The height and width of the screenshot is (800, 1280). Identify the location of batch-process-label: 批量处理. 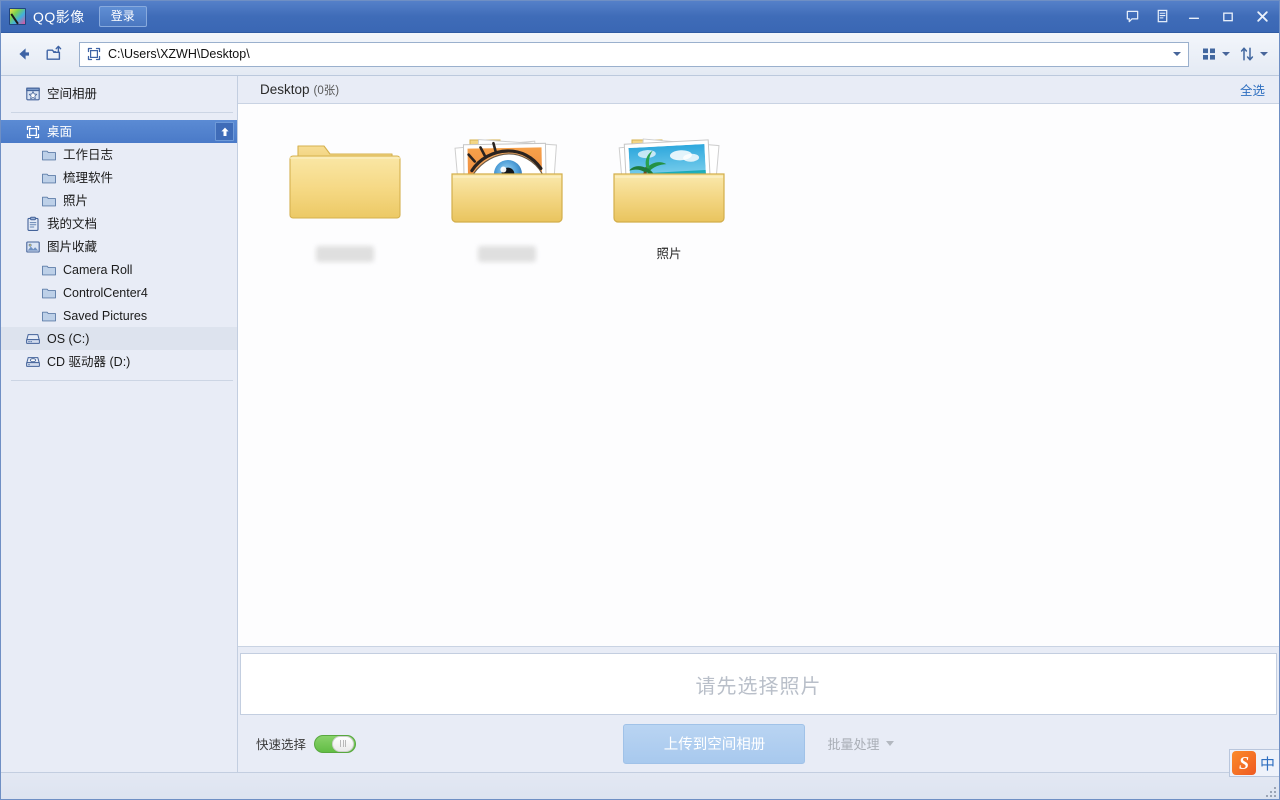
(853, 744).